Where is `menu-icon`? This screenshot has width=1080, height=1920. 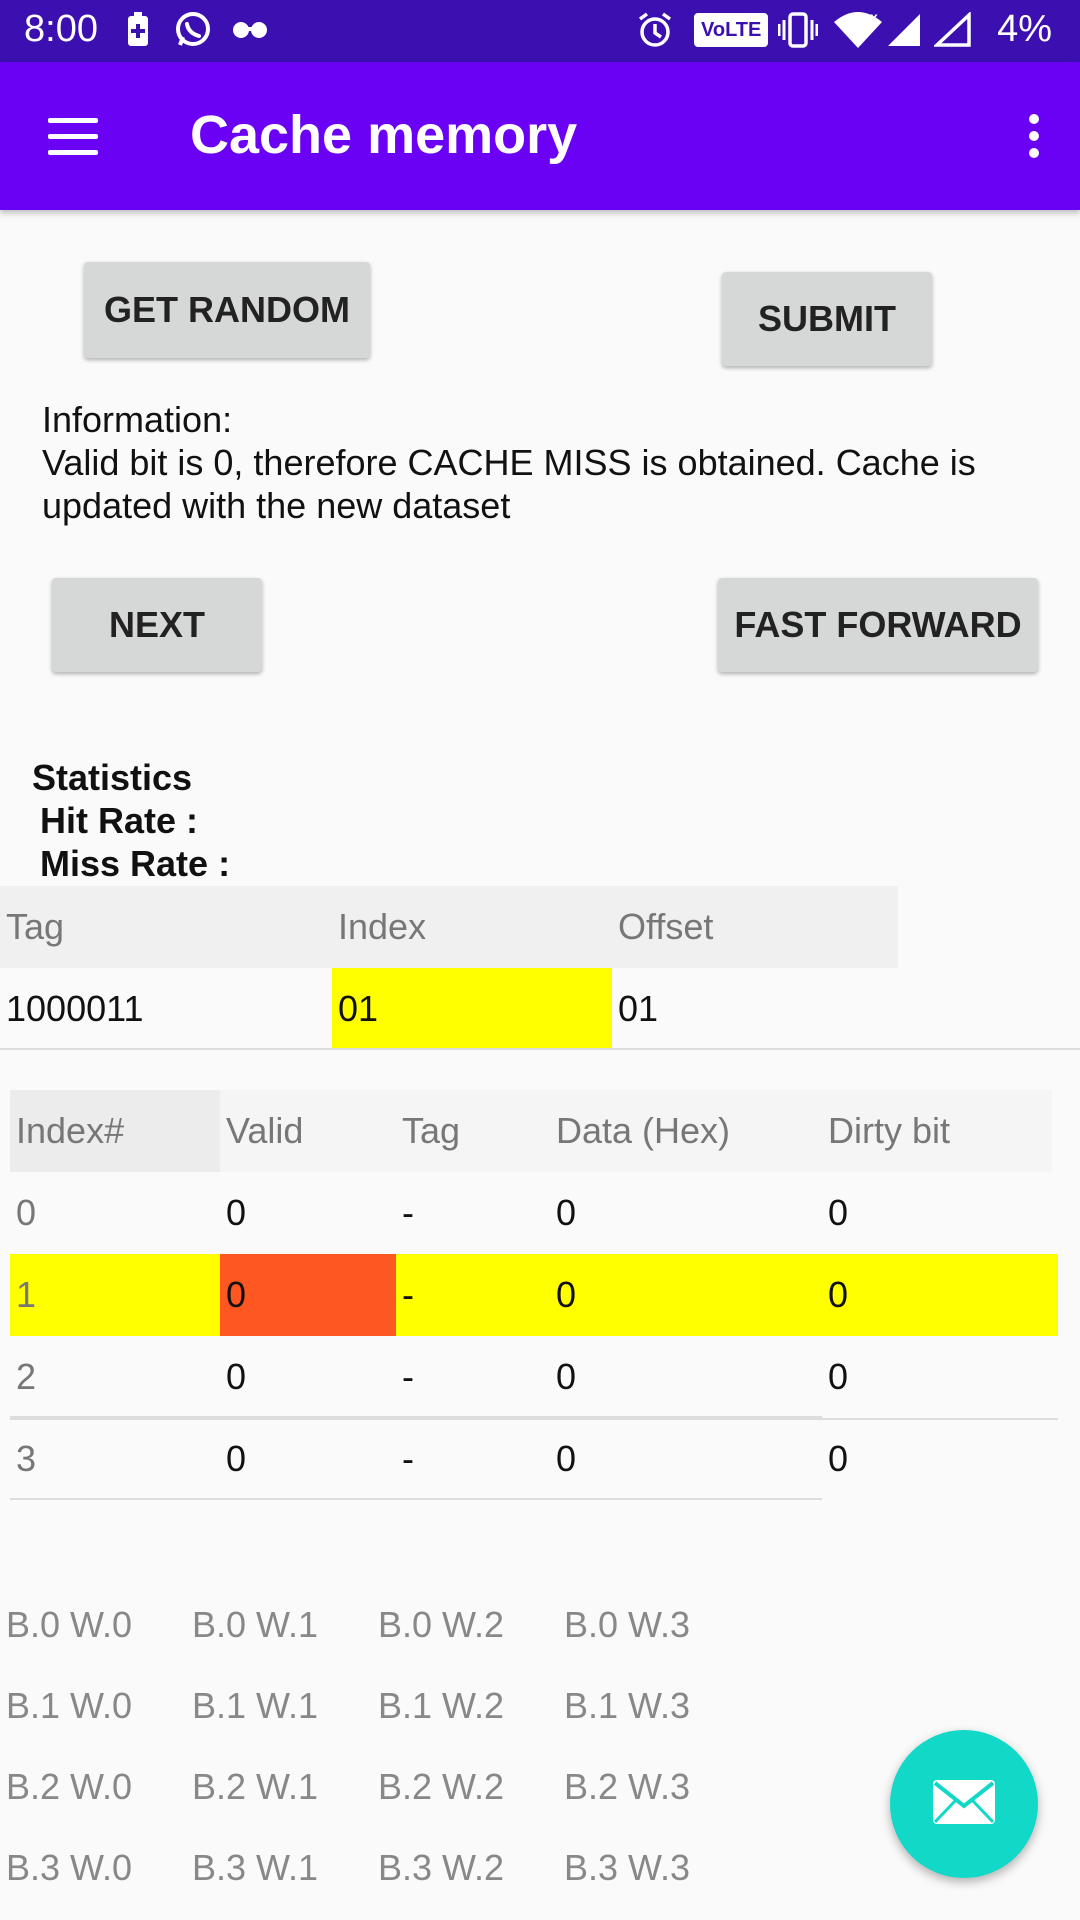
menu-icon is located at coordinates (73, 137).